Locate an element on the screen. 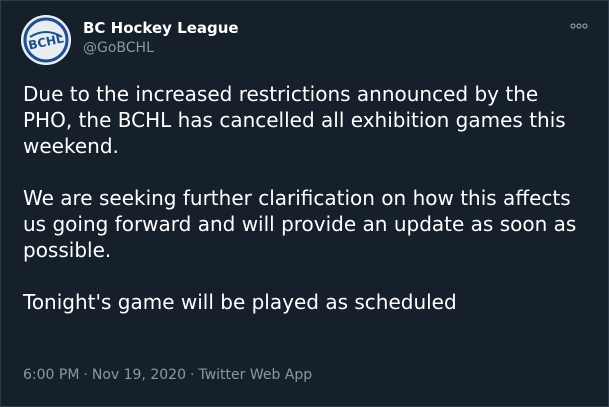 The height and width of the screenshot is (407, 609). bchl-logo-icon: BCHL is located at coordinates (46, 40).